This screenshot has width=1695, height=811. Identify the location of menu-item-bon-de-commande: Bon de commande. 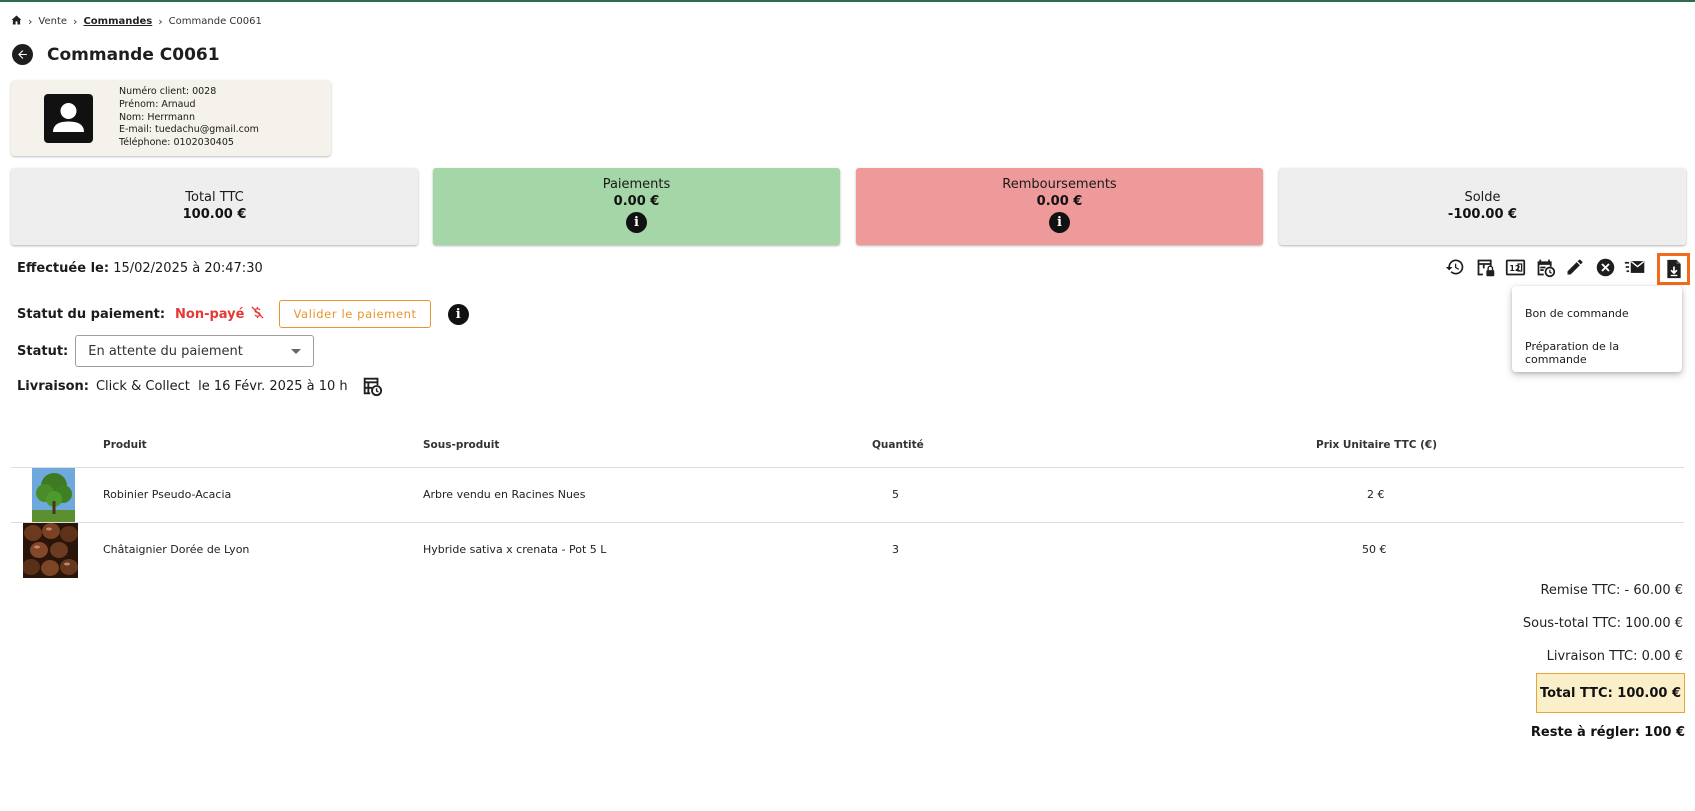
(1597, 313).